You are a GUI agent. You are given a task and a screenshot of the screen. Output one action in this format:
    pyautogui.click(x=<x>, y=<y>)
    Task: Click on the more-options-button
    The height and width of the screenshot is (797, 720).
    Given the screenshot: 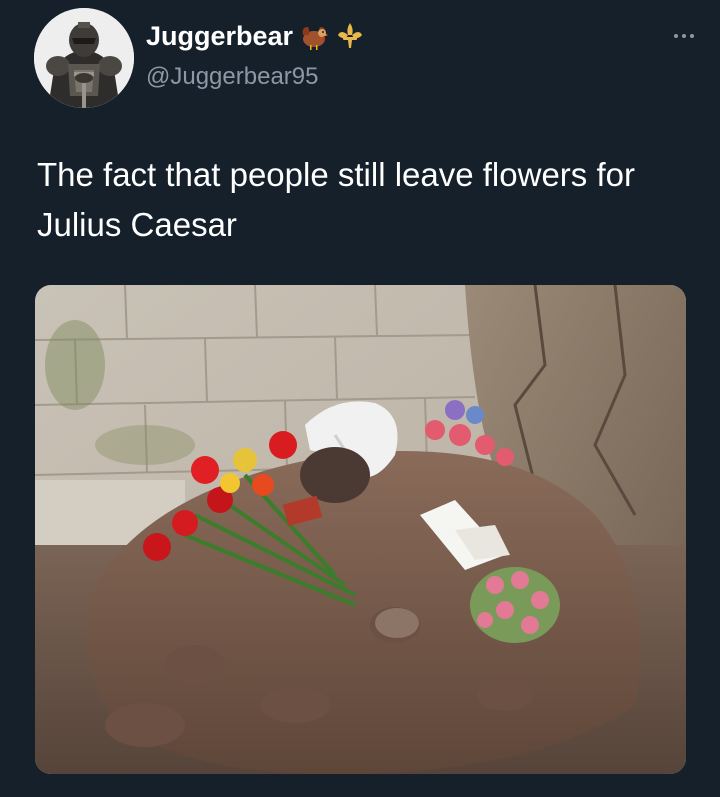 What is the action you would take?
    pyautogui.click(x=684, y=36)
    